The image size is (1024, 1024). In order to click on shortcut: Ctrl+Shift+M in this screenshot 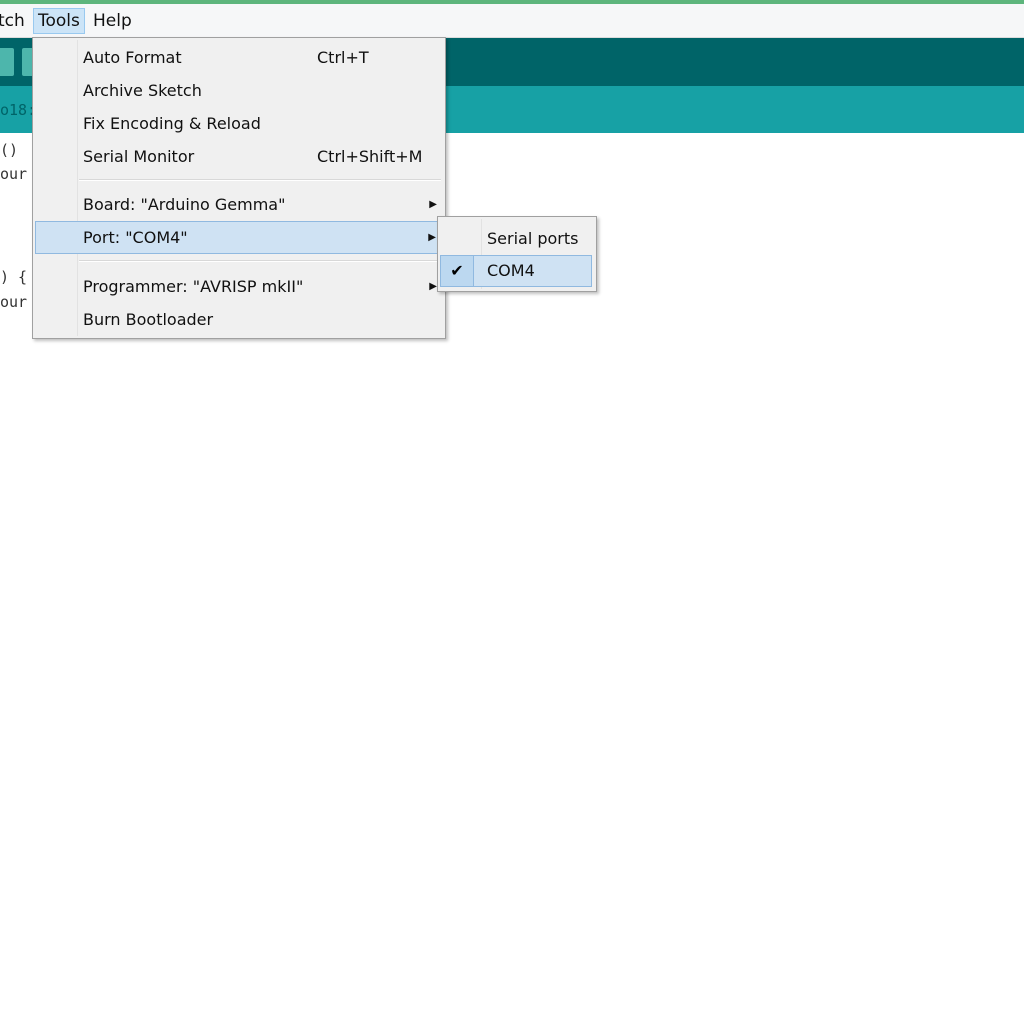, I will do `click(370, 156)`.